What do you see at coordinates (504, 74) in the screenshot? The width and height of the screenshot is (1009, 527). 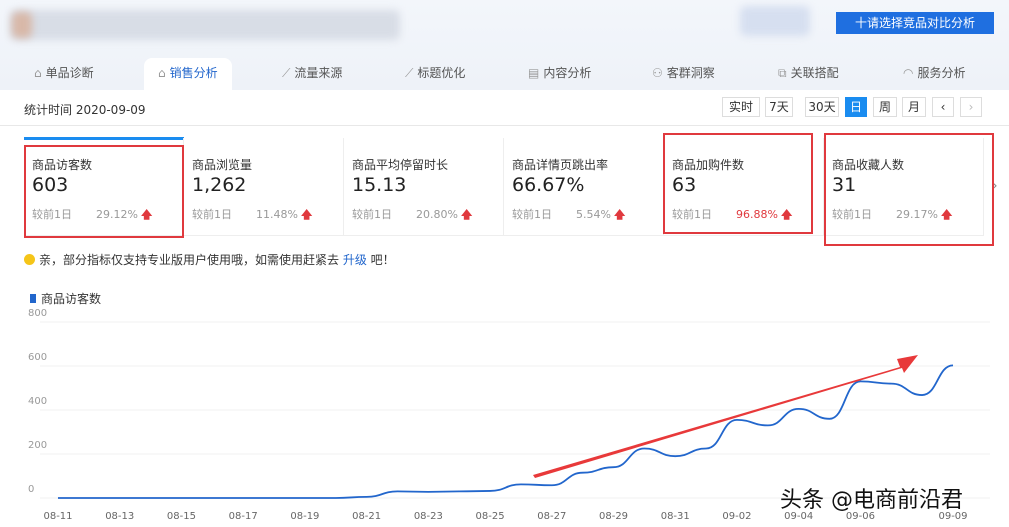 I see `tab-bar: ⌂ 单品诊断 ⌂ 销售分析 ⟋ 流量来源 ⟋ 标题优化 ▤ 内容分析 ⚇ 客群洞察 ⧉ 关联搭配 ◠ 服务分析` at bounding box center [504, 74].